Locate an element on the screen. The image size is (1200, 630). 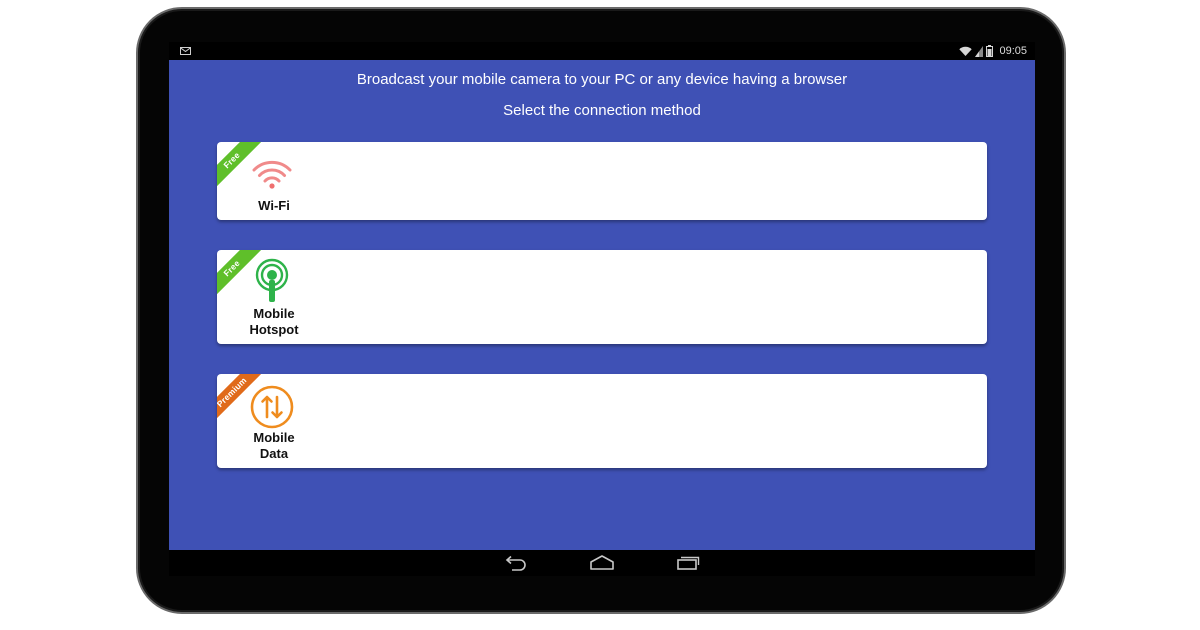
status-time: 09:05 is located at coordinates (1013, 51).